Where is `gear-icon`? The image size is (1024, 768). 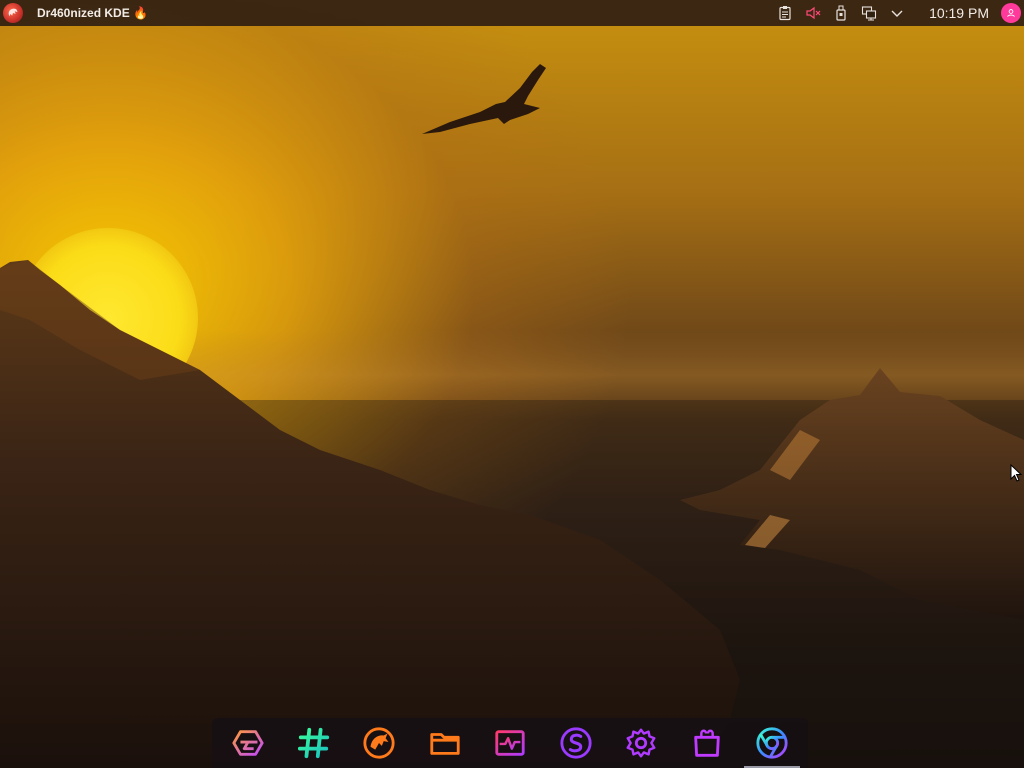
gear-icon is located at coordinates (641, 743).